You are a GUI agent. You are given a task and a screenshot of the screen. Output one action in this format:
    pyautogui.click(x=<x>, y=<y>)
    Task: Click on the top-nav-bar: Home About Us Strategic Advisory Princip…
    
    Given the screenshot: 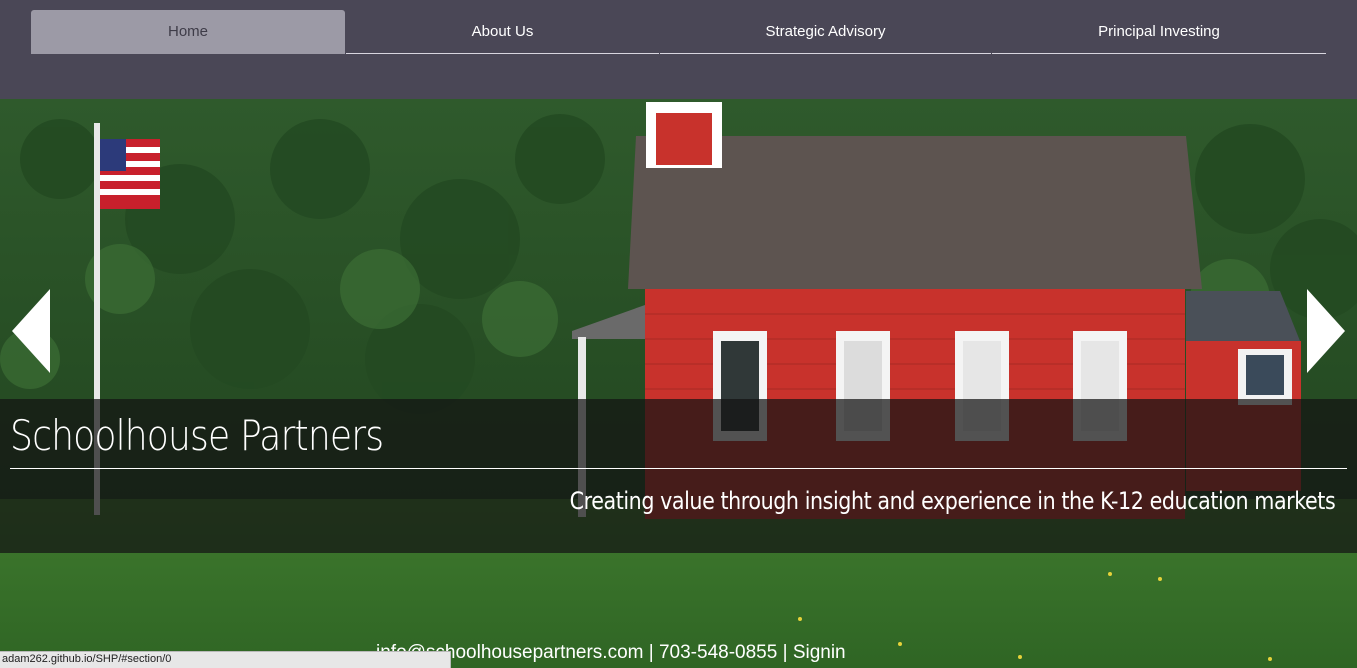 What is the action you would take?
    pyautogui.click(x=678, y=49)
    